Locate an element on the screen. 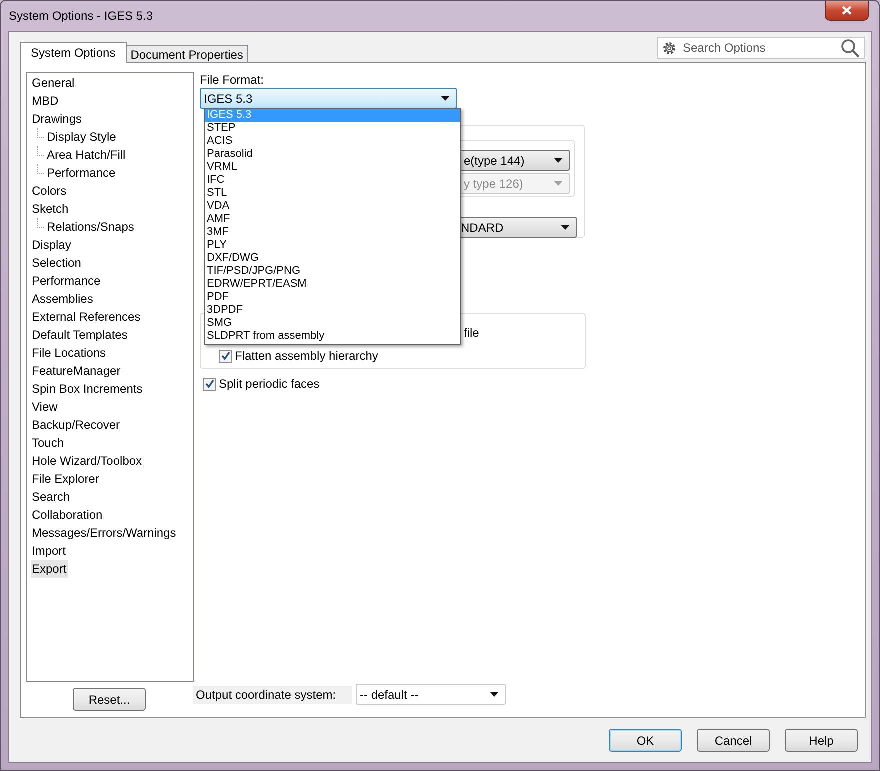 The height and width of the screenshot is (771, 880). file-format-dropdown: IGES 5.3 is located at coordinates (328, 98).